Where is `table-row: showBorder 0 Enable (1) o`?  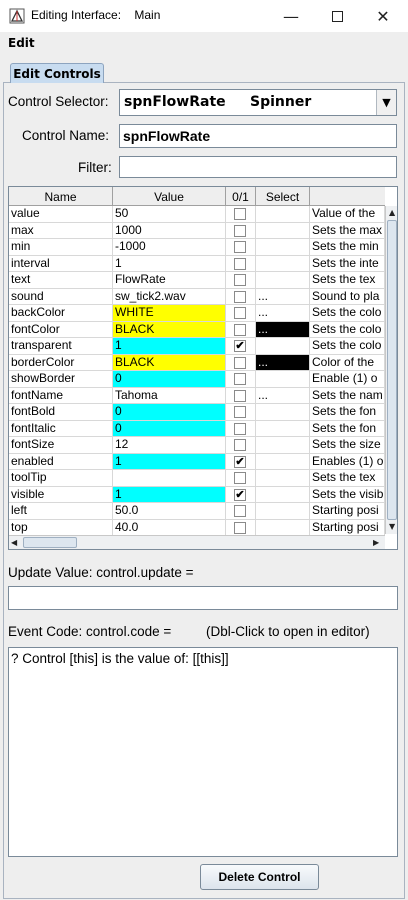
table-row: showBorder 0 Enable (1) o is located at coordinates (197, 379).